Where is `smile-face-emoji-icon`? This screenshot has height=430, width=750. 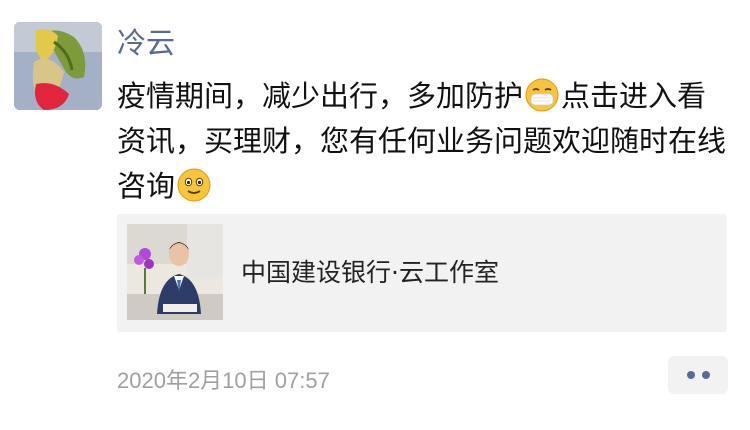 smile-face-emoji-icon is located at coordinates (194, 185).